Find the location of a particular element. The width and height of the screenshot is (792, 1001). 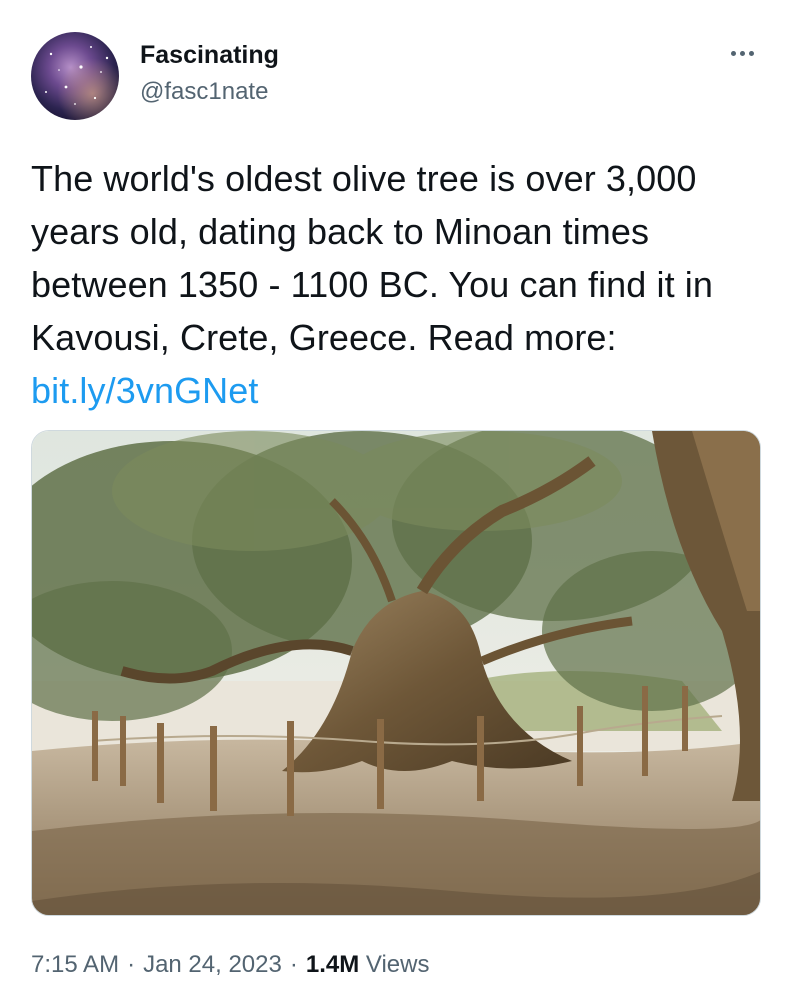

views-label: Views is located at coordinates (397, 964).